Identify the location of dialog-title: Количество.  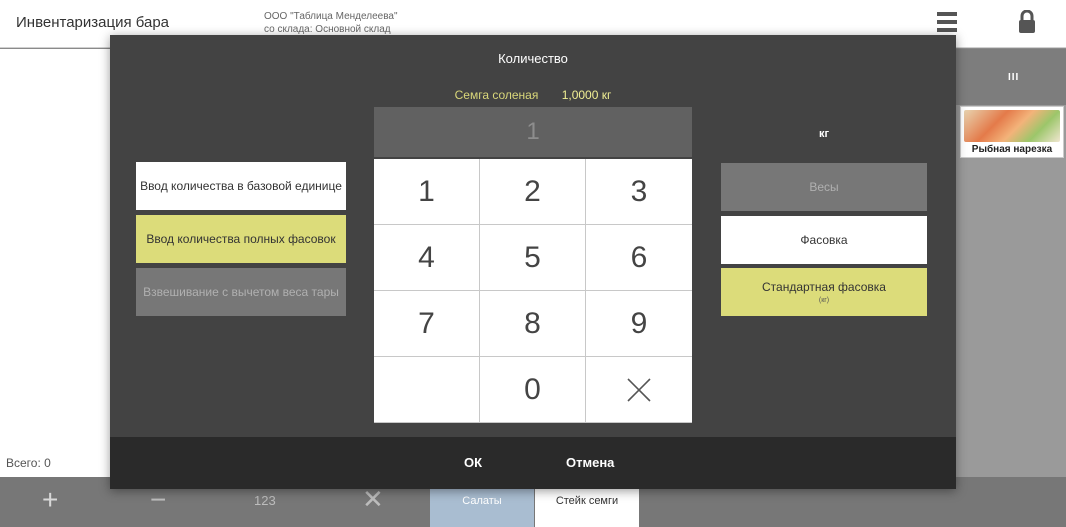
(533, 58).